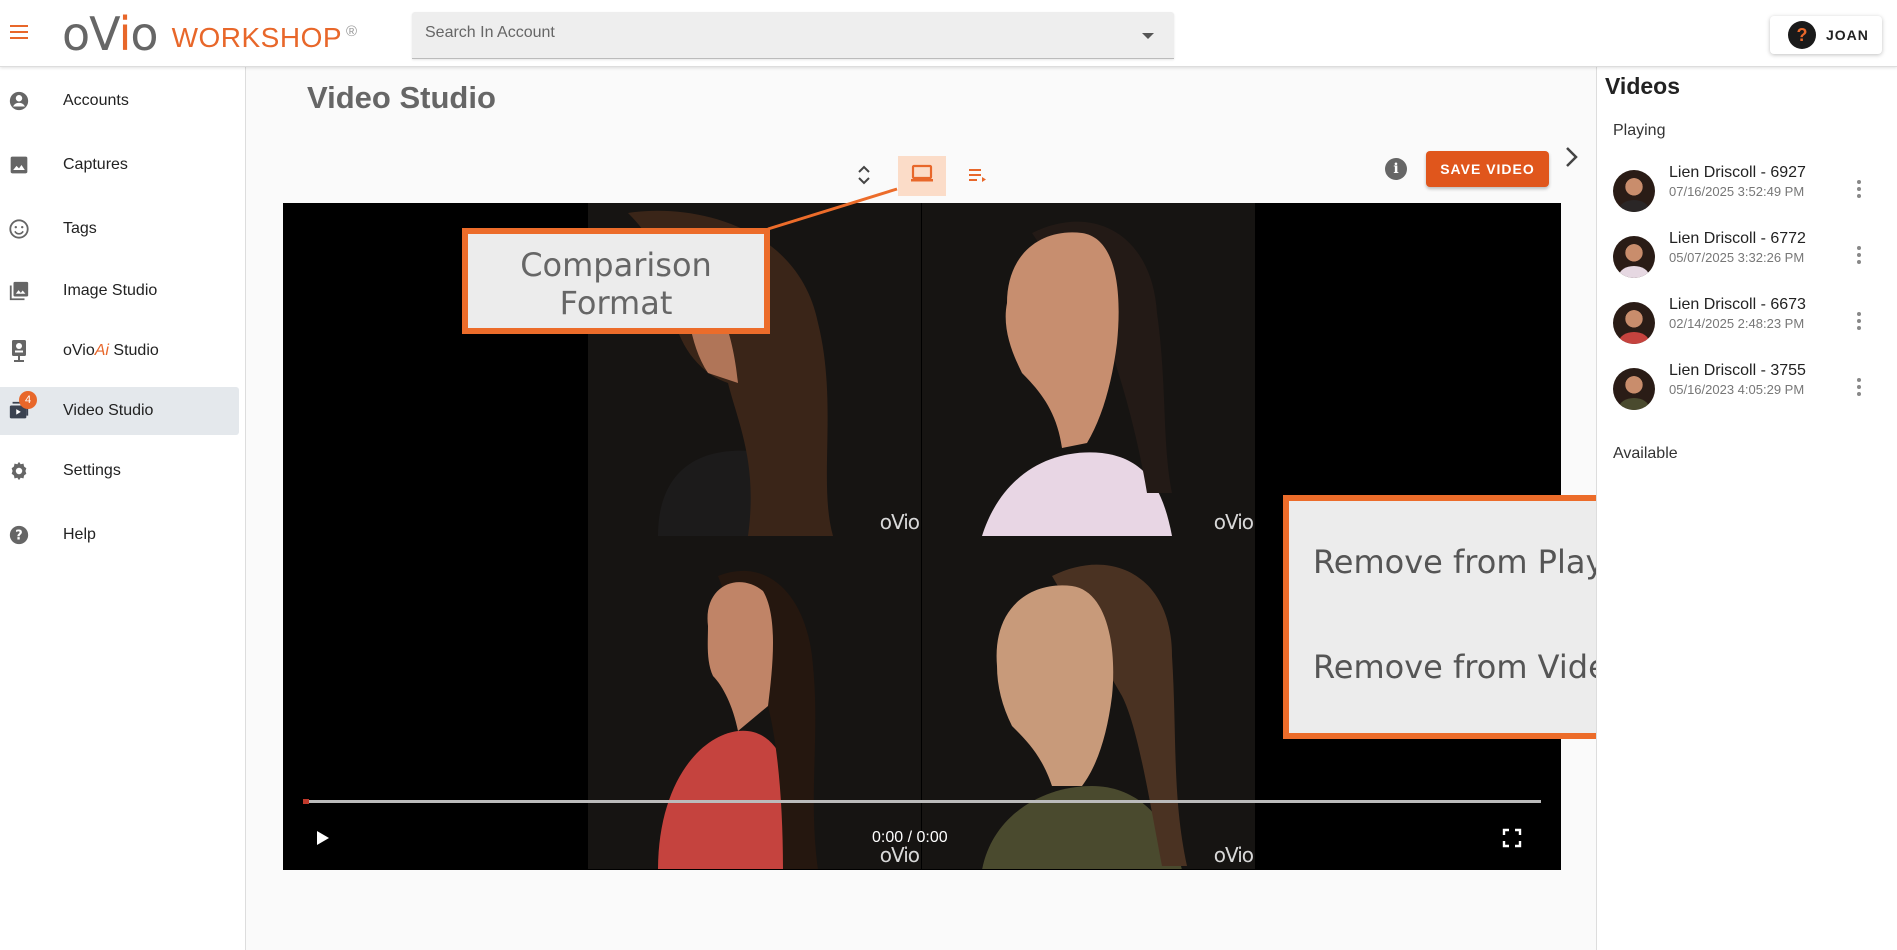 This screenshot has height=950, width=1897. I want to click on video-date: 05/07/2025 3:32:26 PM, so click(1737, 257).